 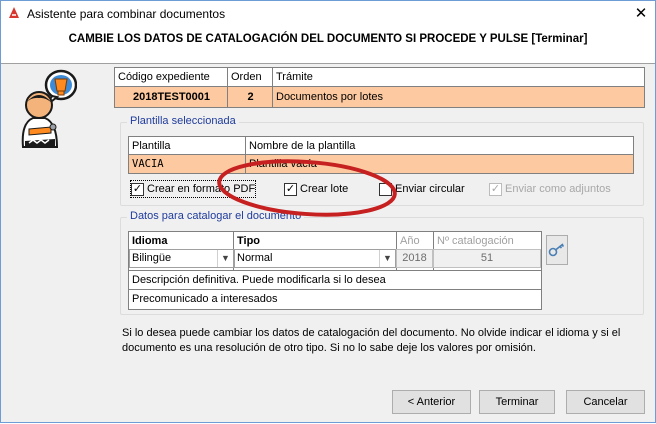 What do you see at coordinates (558, 189) in the screenshot?
I see `checkbox-enviar-adjuntos-label: Enviar como adjuntos` at bounding box center [558, 189].